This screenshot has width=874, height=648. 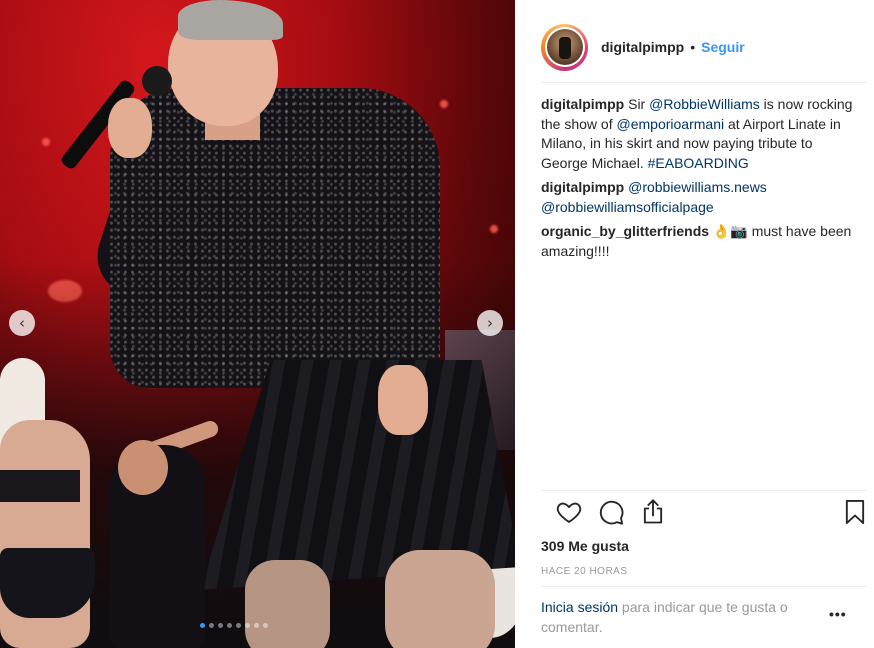 I want to click on carousel-prev-button: ‹, so click(x=22, y=323).